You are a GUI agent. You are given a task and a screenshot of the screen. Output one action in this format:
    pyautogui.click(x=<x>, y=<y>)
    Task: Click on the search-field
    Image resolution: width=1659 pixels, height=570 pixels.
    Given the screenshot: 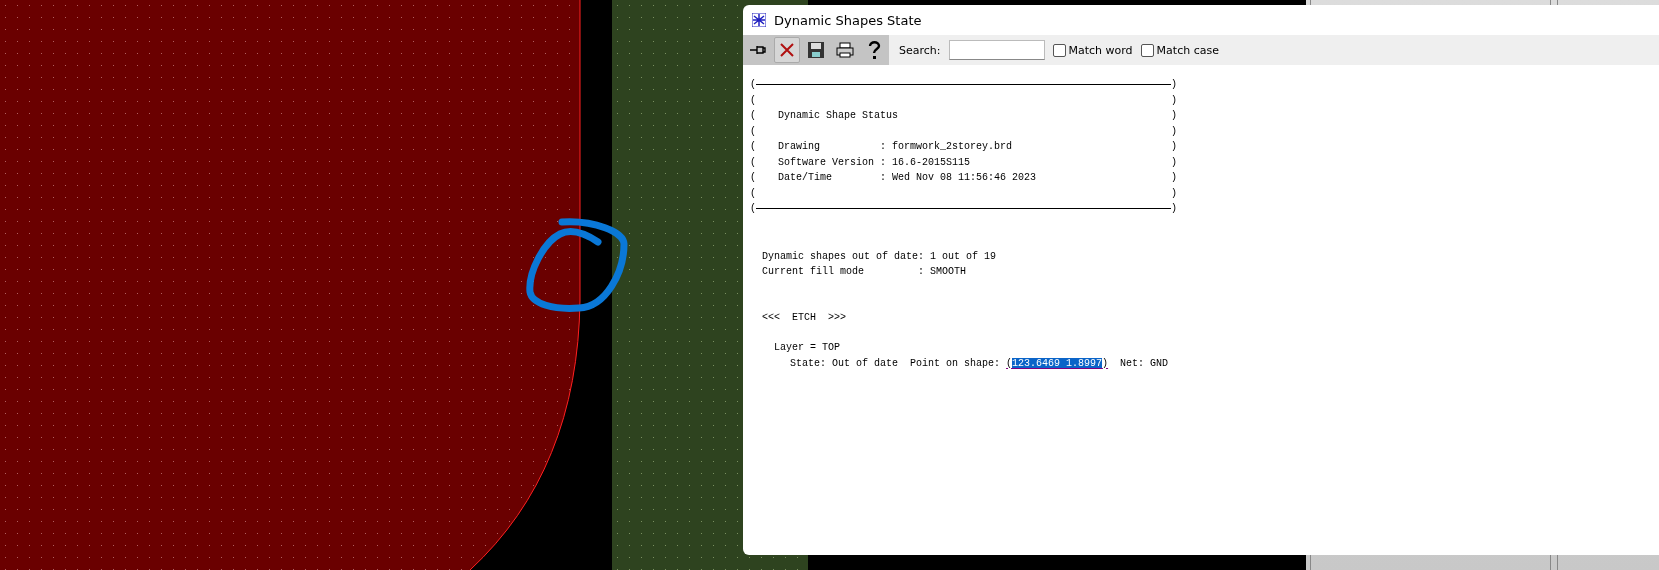 What is the action you would take?
    pyautogui.click(x=996, y=50)
    